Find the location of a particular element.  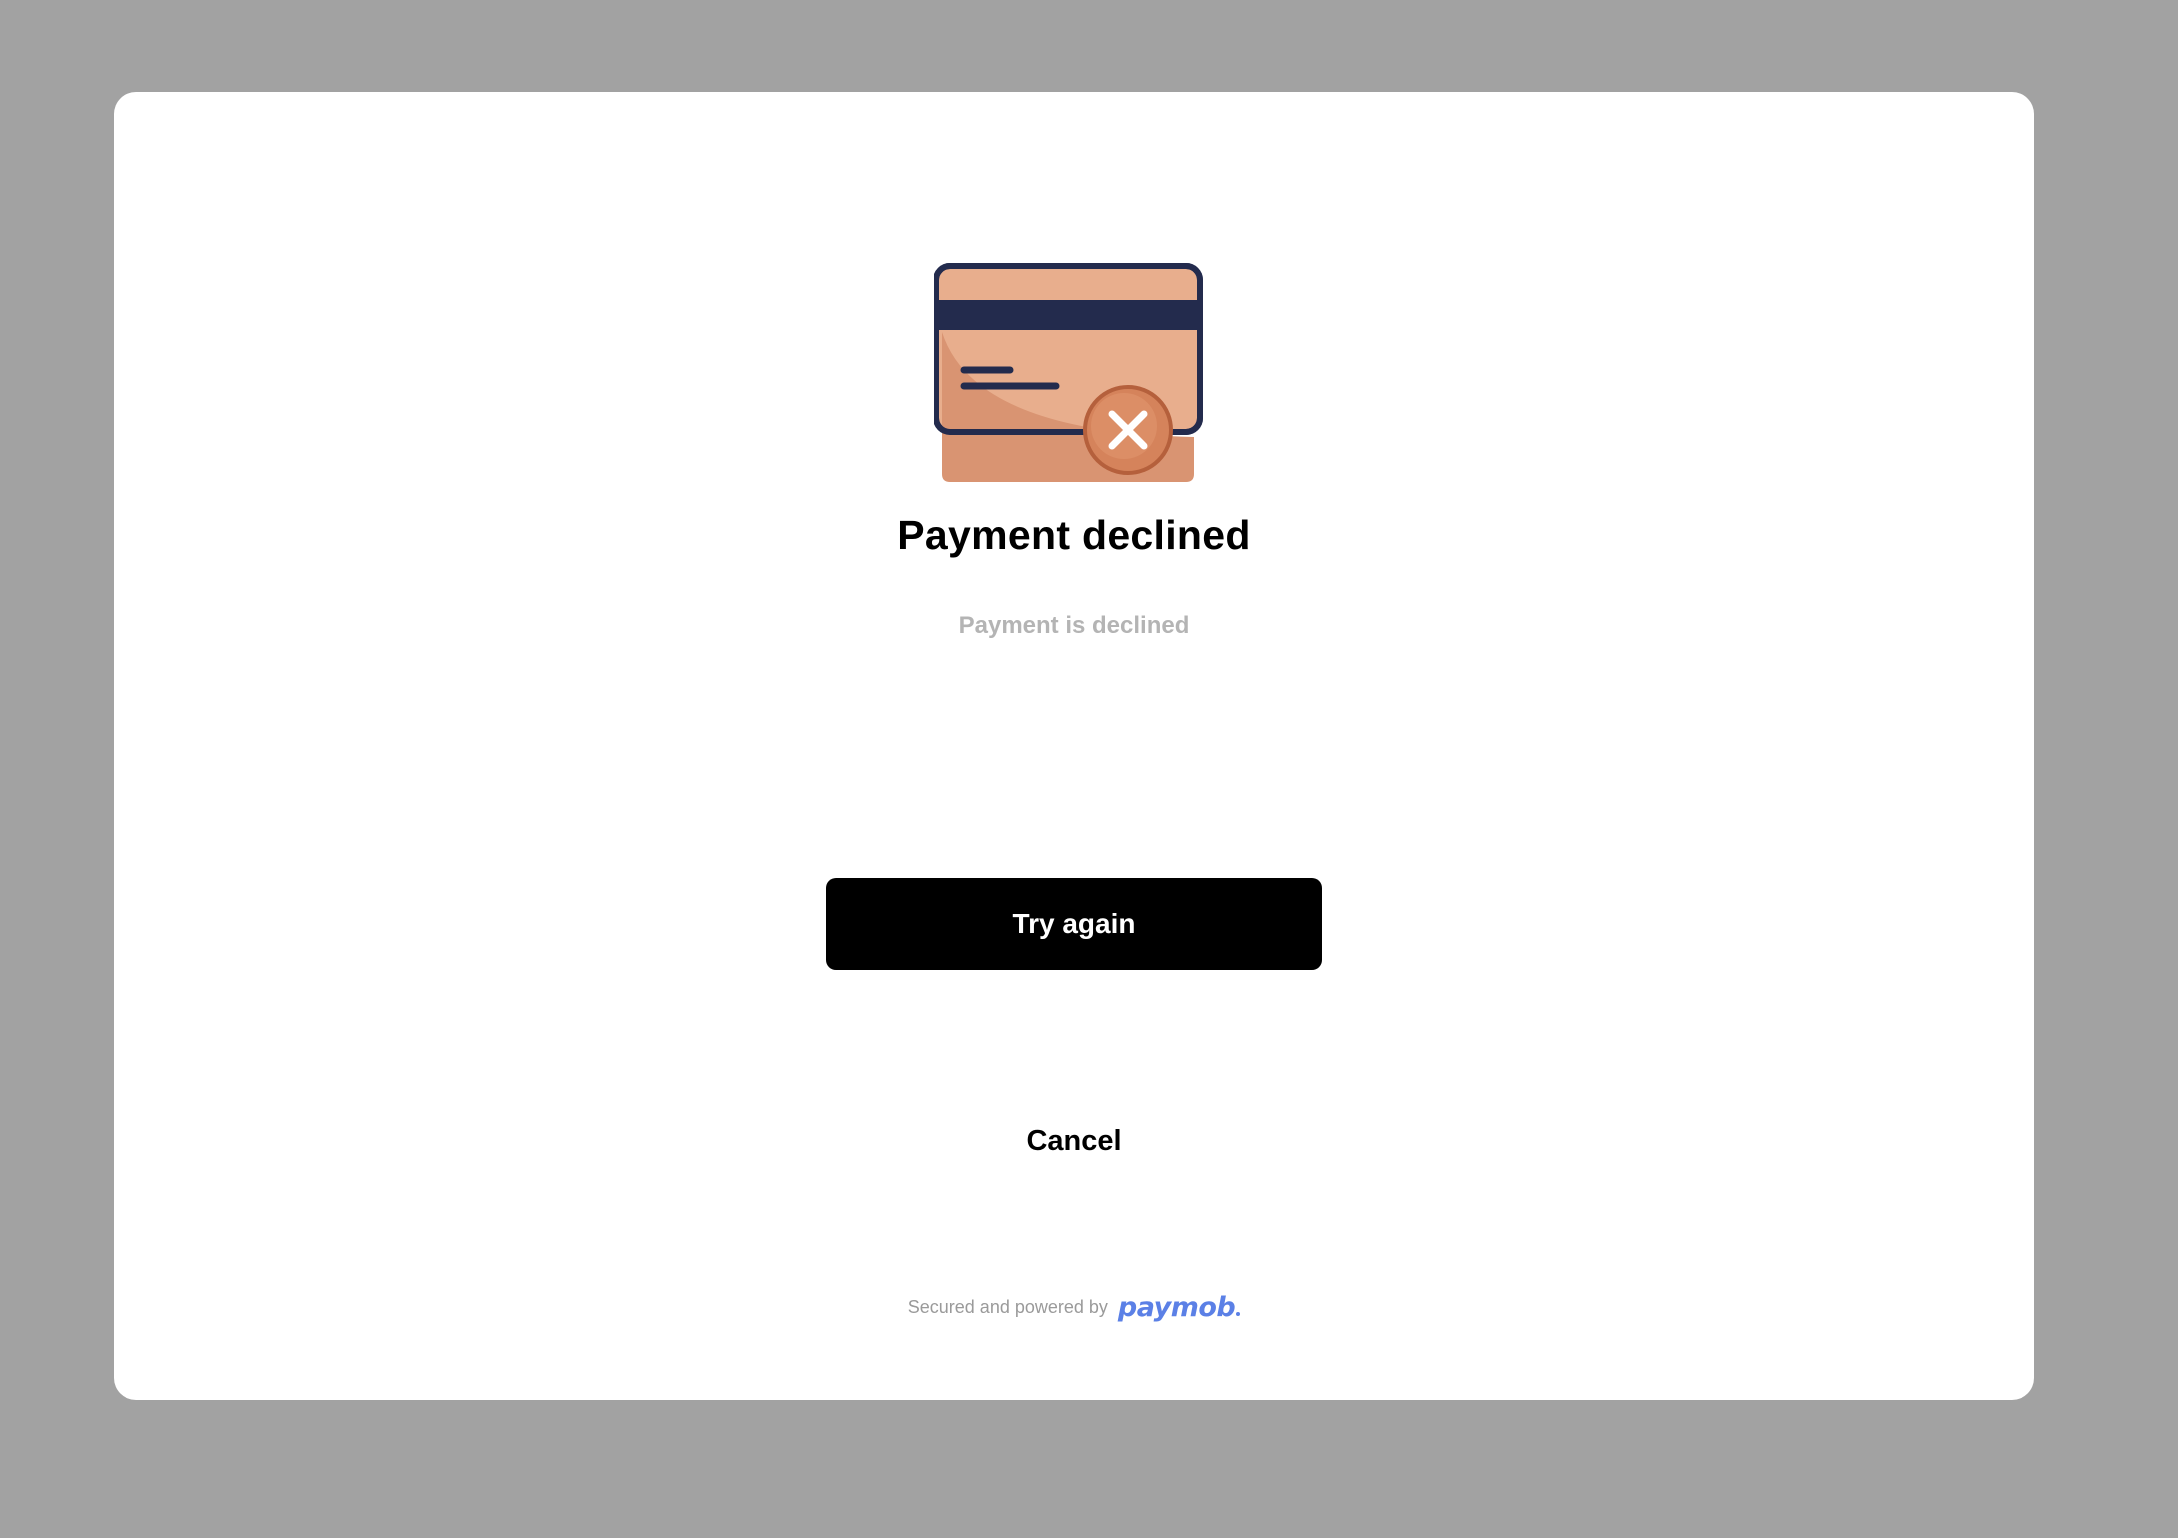

page-title: Payment declined is located at coordinates (1074, 535).